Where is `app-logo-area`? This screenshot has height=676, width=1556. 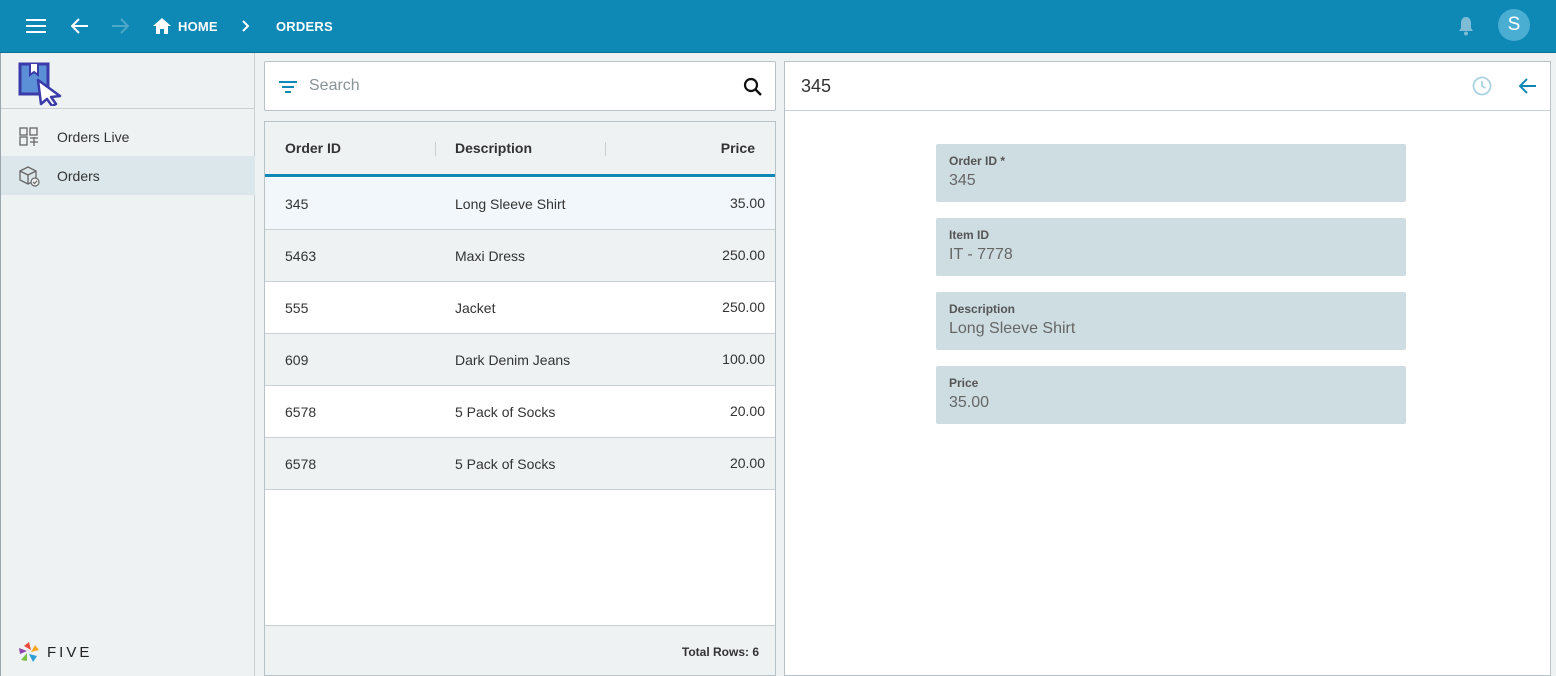
app-logo-area is located at coordinates (127, 81).